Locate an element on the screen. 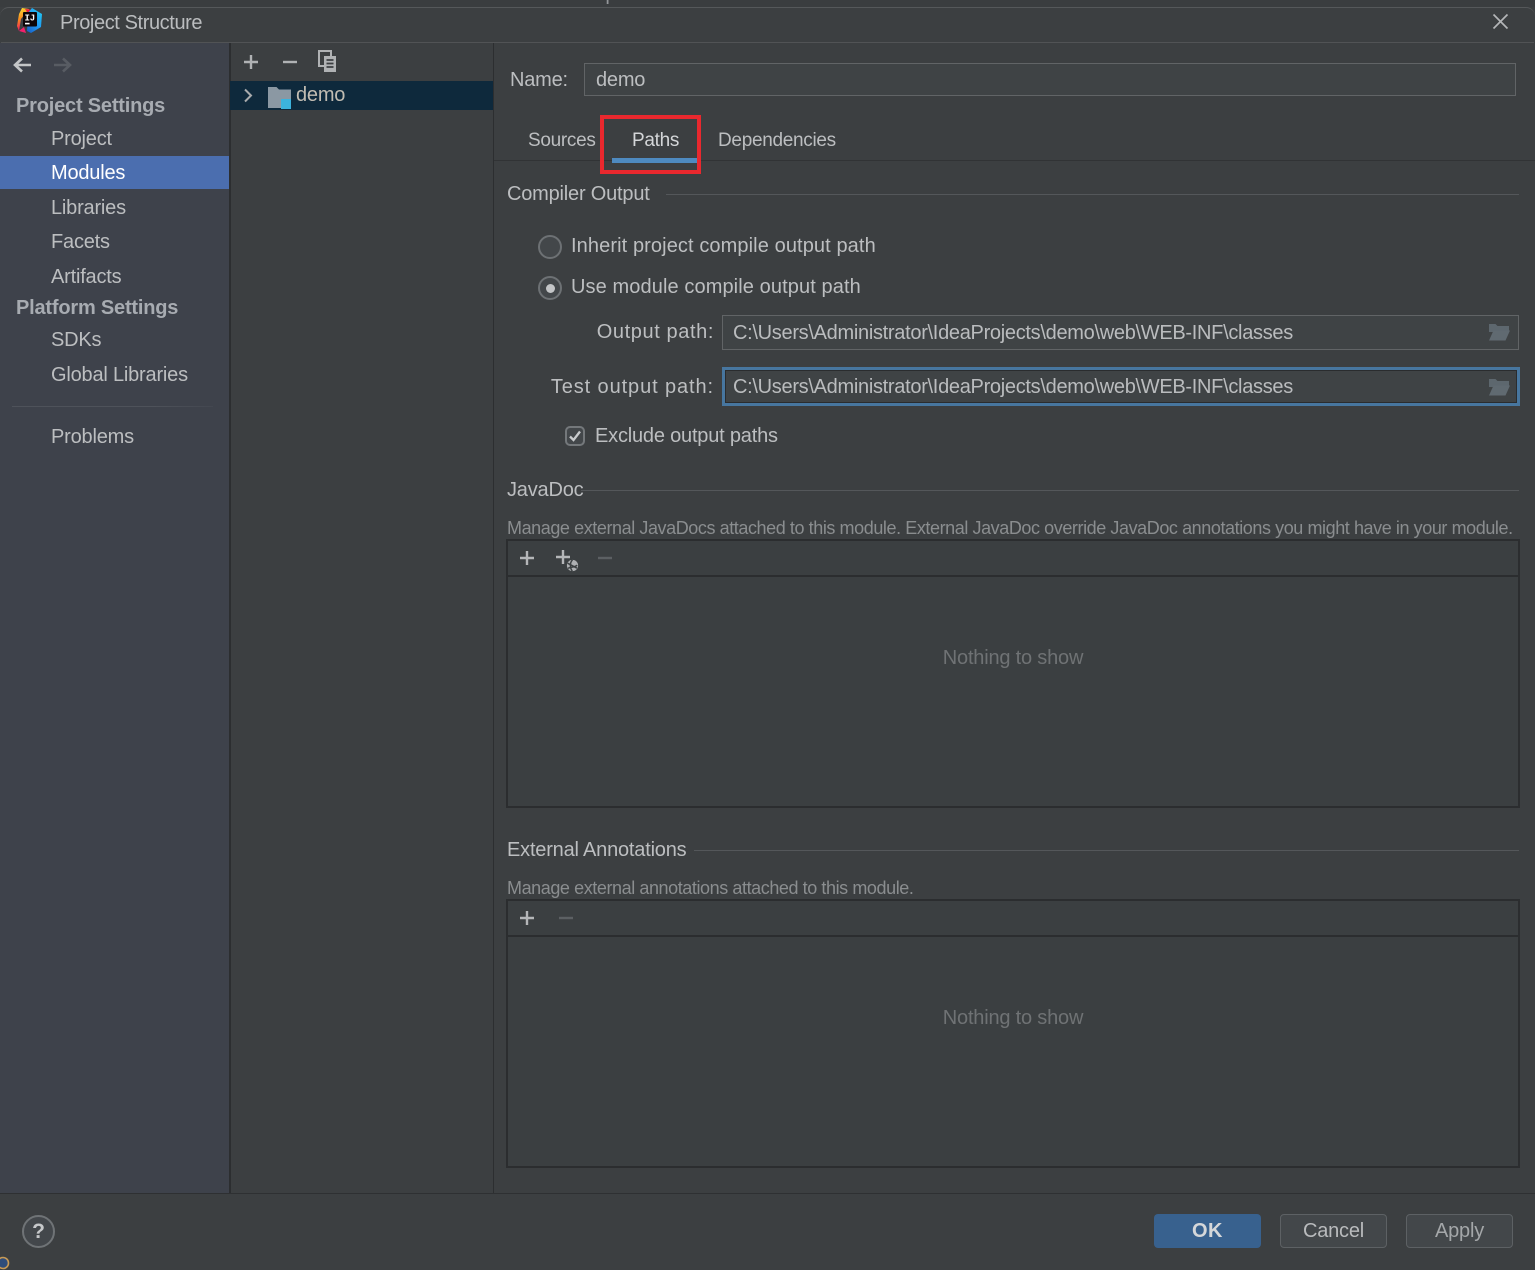 The height and width of the screenshot is (1270, 1535). svg-text: IJ is located at coordinates (30, 19).